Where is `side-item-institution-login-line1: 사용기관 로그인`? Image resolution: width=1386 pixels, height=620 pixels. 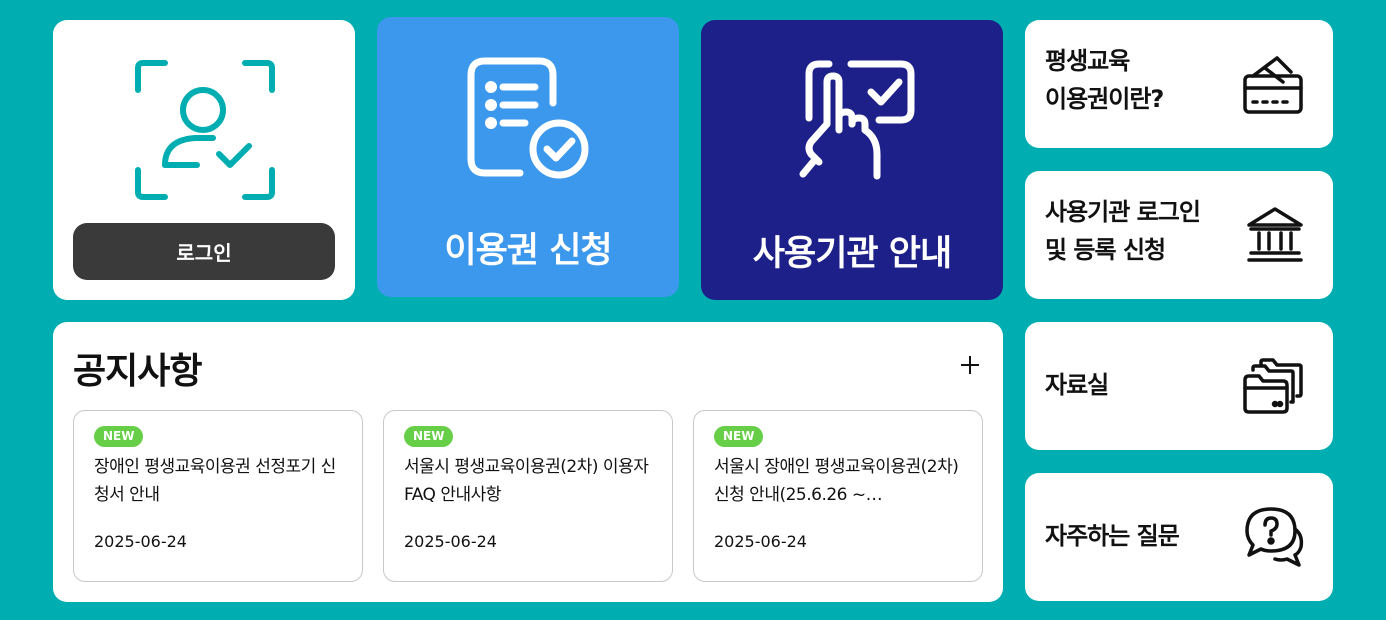
side-item-institution-login-line1: 사용기관 로그인 is located at coordinates (1123, 212).